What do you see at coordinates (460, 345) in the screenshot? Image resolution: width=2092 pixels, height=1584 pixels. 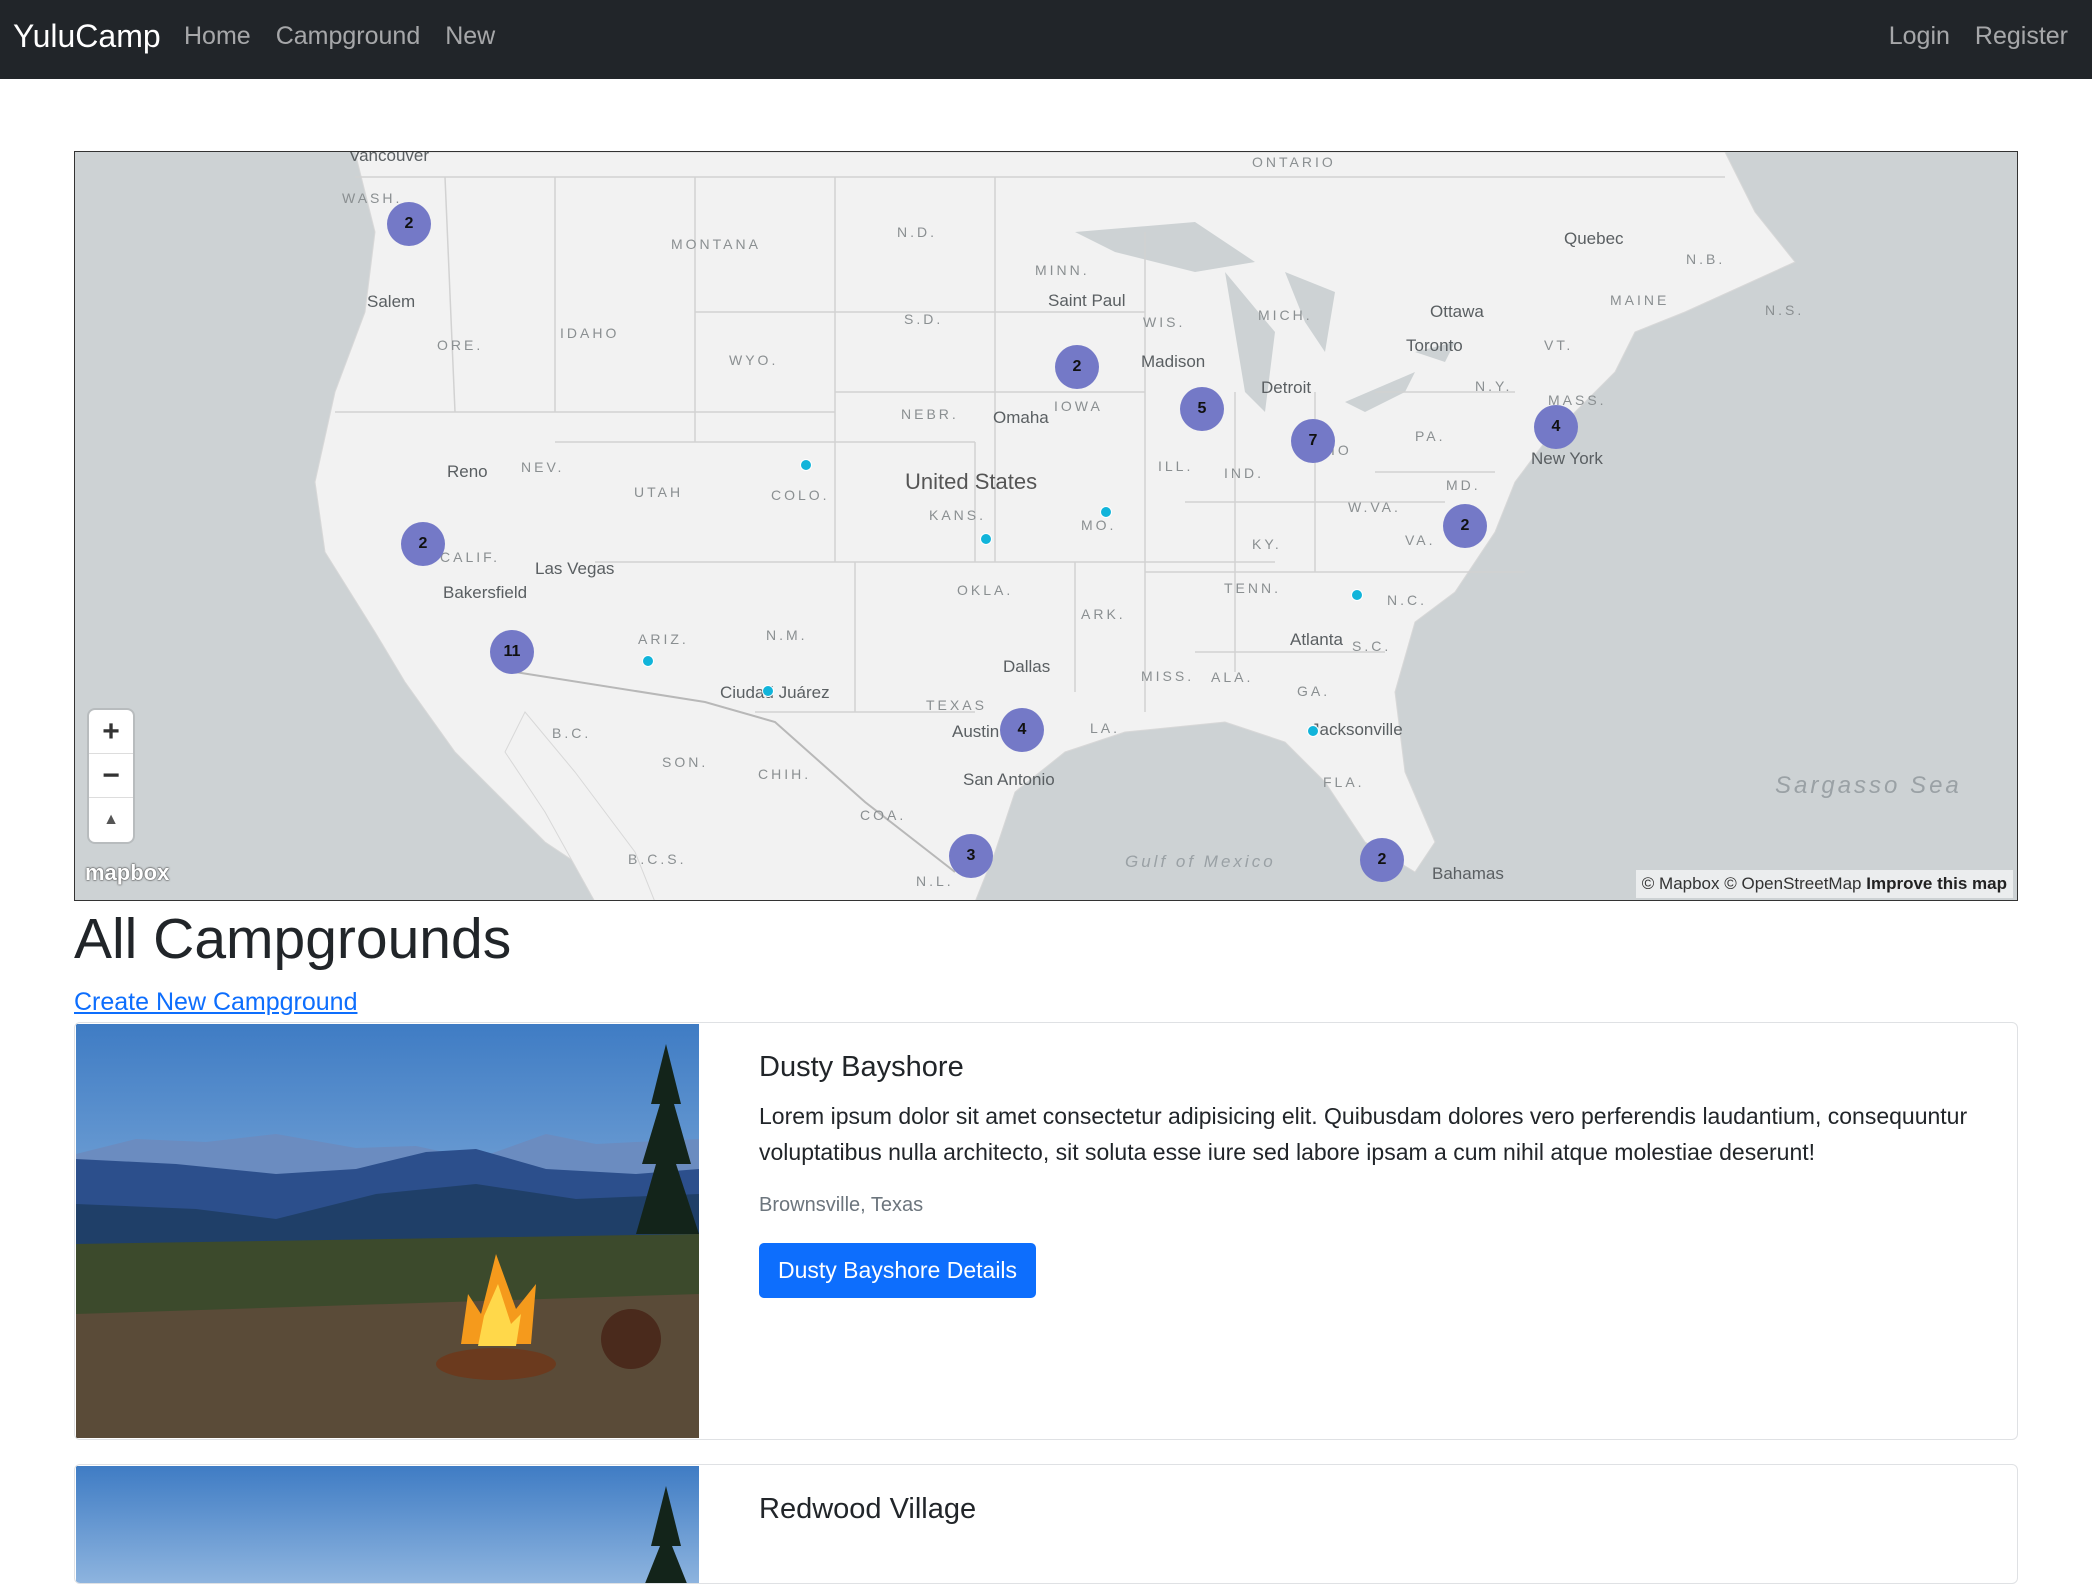 I see `map-label: ORE.` at bounding box center [460, 345].